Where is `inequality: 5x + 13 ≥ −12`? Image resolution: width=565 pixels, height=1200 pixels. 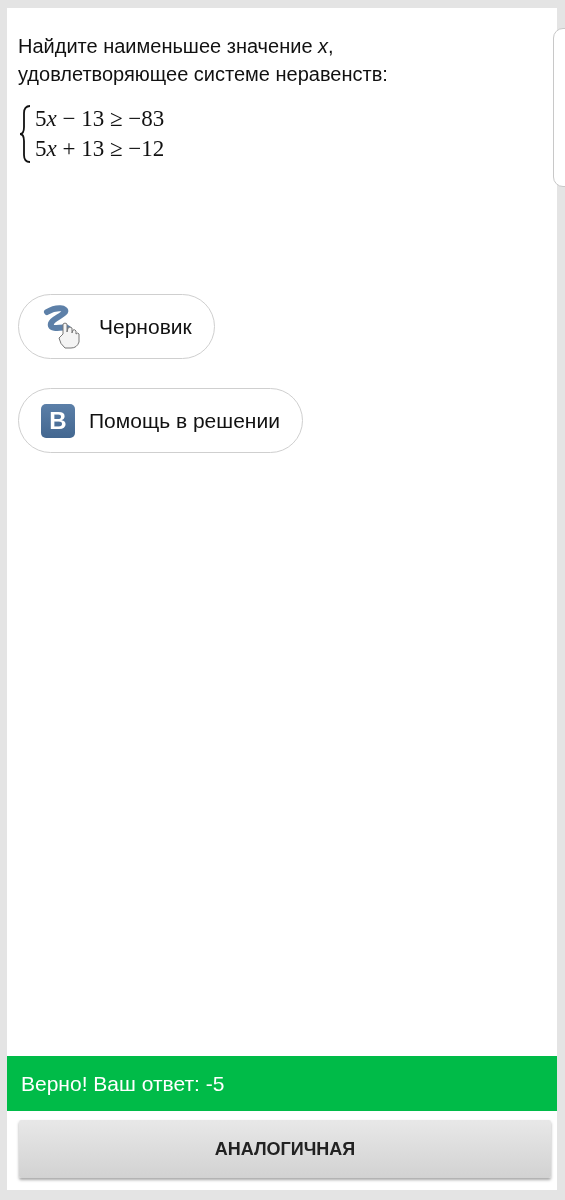
inequality: 5x + 13 ≥ −12 is located at coordinates (100, 149).